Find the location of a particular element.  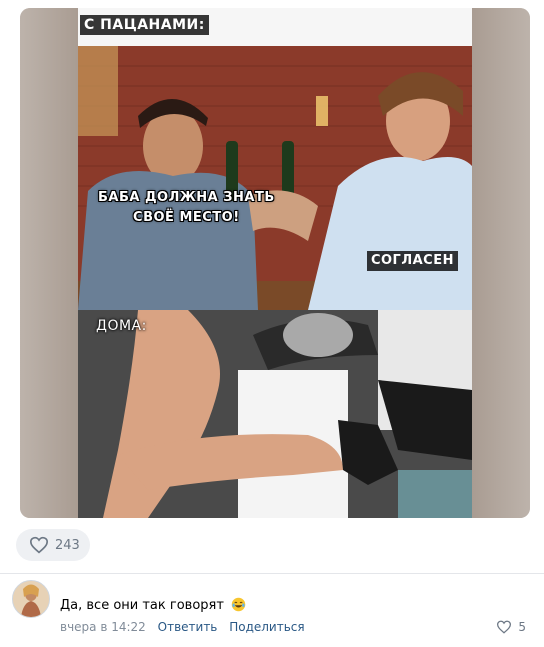

laughing-tears-emoji-icon is located at coordinates (238, 604).